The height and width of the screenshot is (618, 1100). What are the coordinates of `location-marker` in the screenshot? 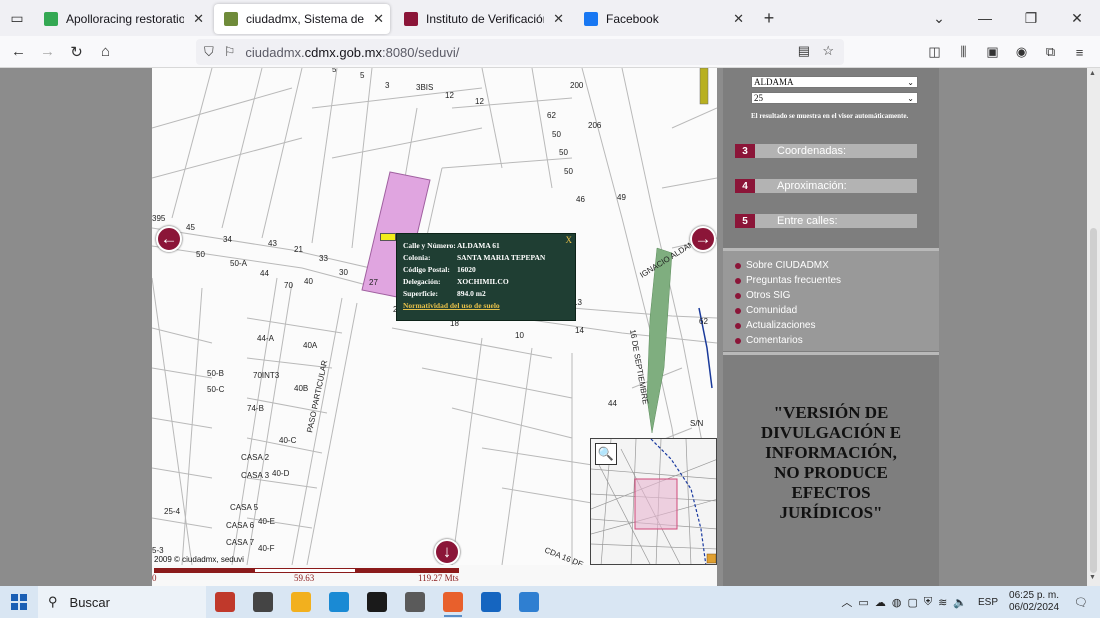 It's located at (388, 237).